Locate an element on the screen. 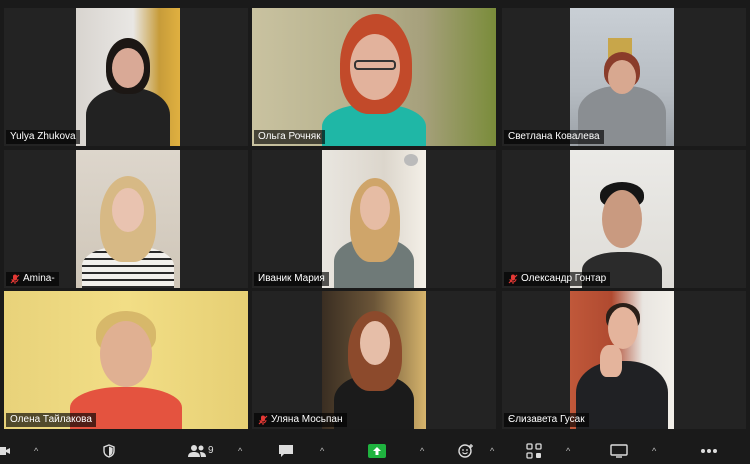  apps-icon is located at coordinates (534, 450).